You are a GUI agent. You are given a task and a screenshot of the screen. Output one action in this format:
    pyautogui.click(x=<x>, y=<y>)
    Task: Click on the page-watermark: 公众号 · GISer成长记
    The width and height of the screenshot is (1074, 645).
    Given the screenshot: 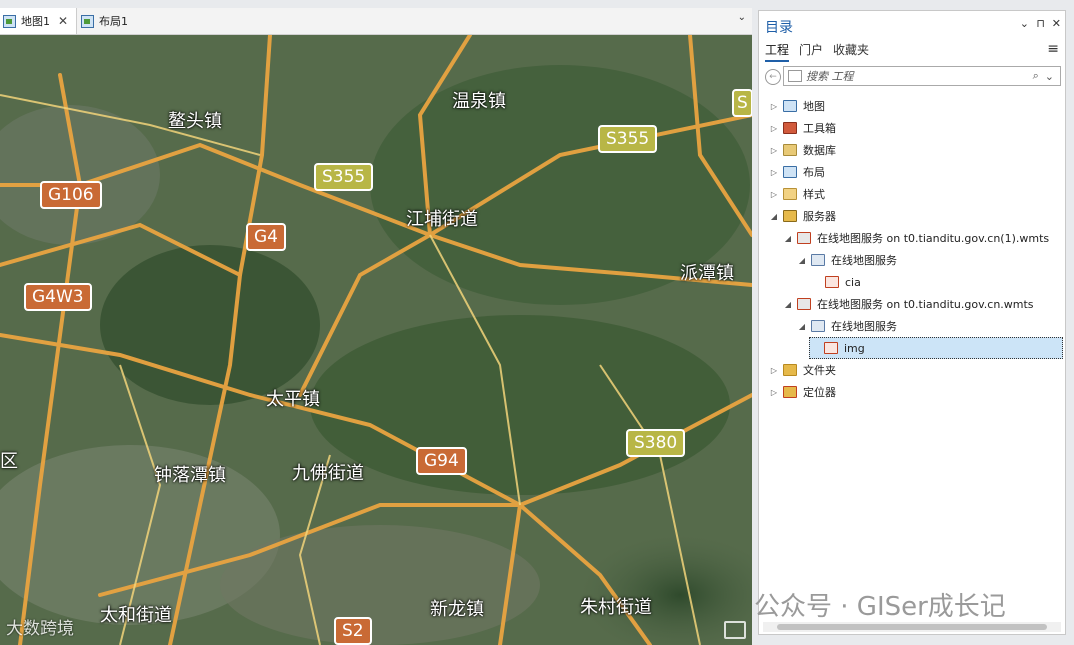 What is the action you would take?
    pyautogui.click(x=880, y=607)
    